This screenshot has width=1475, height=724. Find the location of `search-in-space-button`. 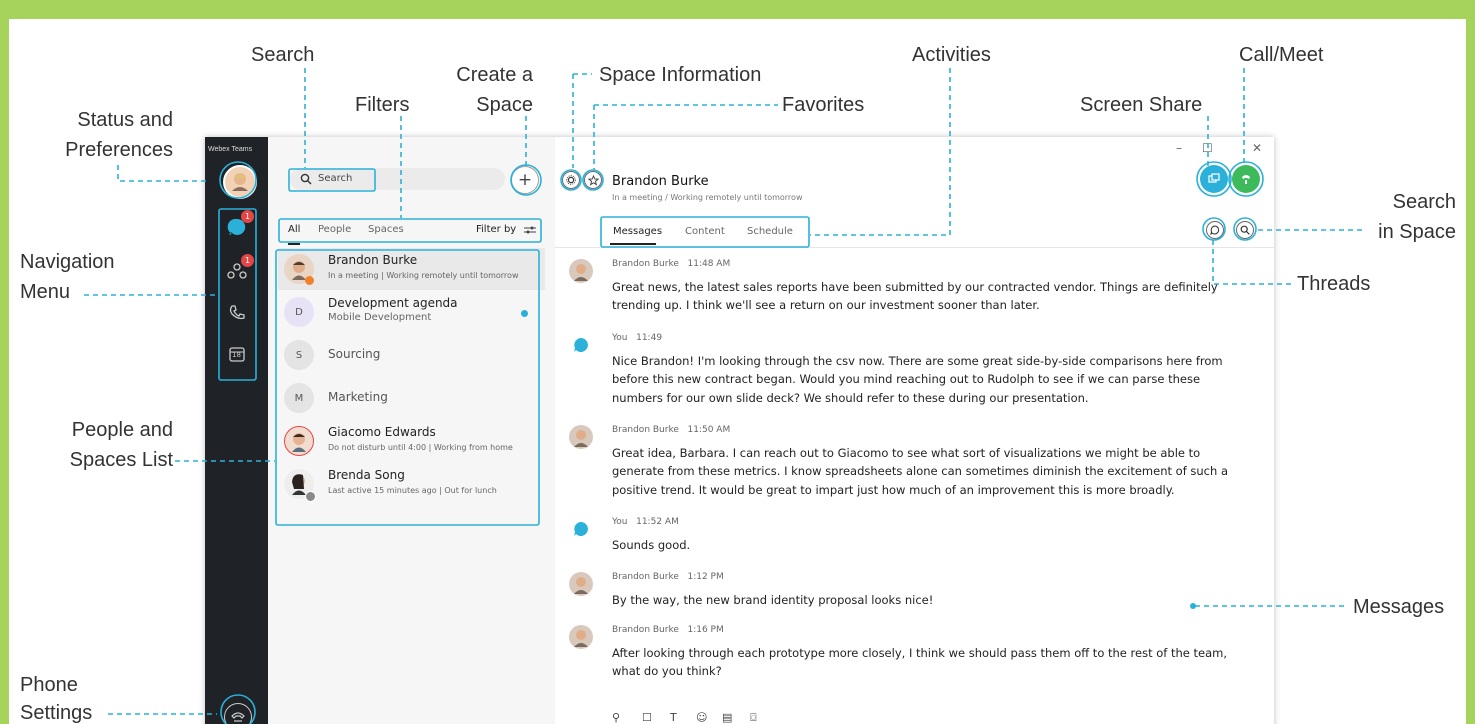

search-in-space-button is located at coordinates (1245, 230).